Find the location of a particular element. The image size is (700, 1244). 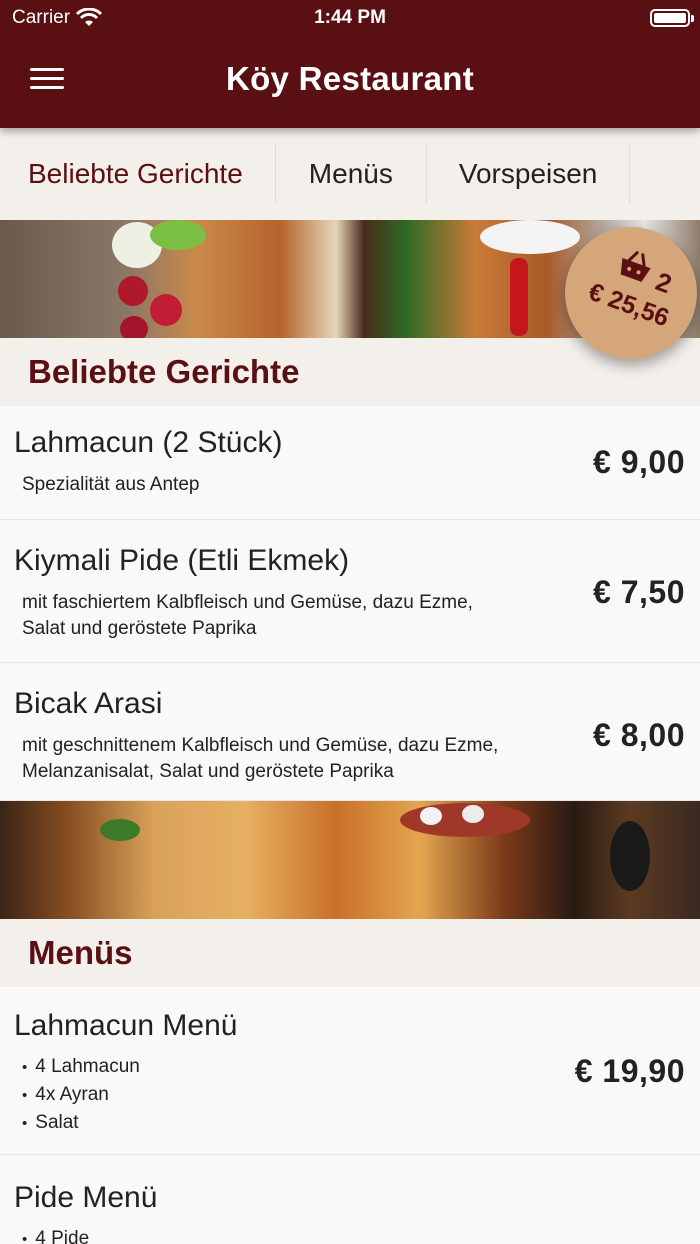

dish-bullet-list: 4 Pide is located at coordinates (55, 1234).